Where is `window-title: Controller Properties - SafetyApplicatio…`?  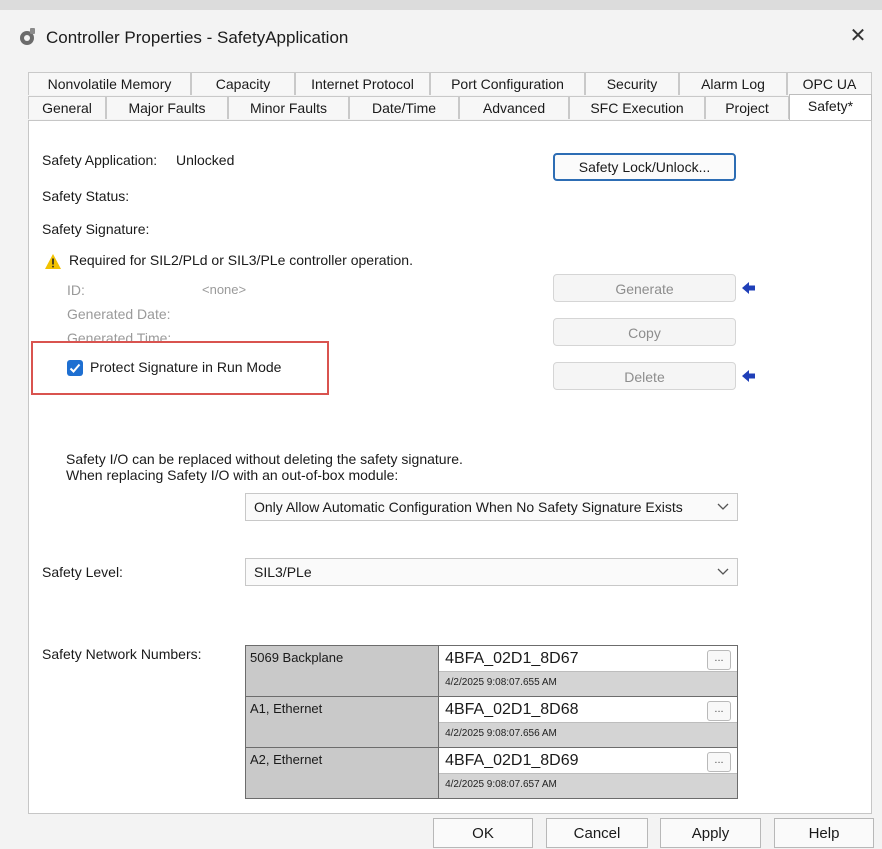
window-title: Controller Properties - SafetyApplicatio… is located at coordinates (197, 37).